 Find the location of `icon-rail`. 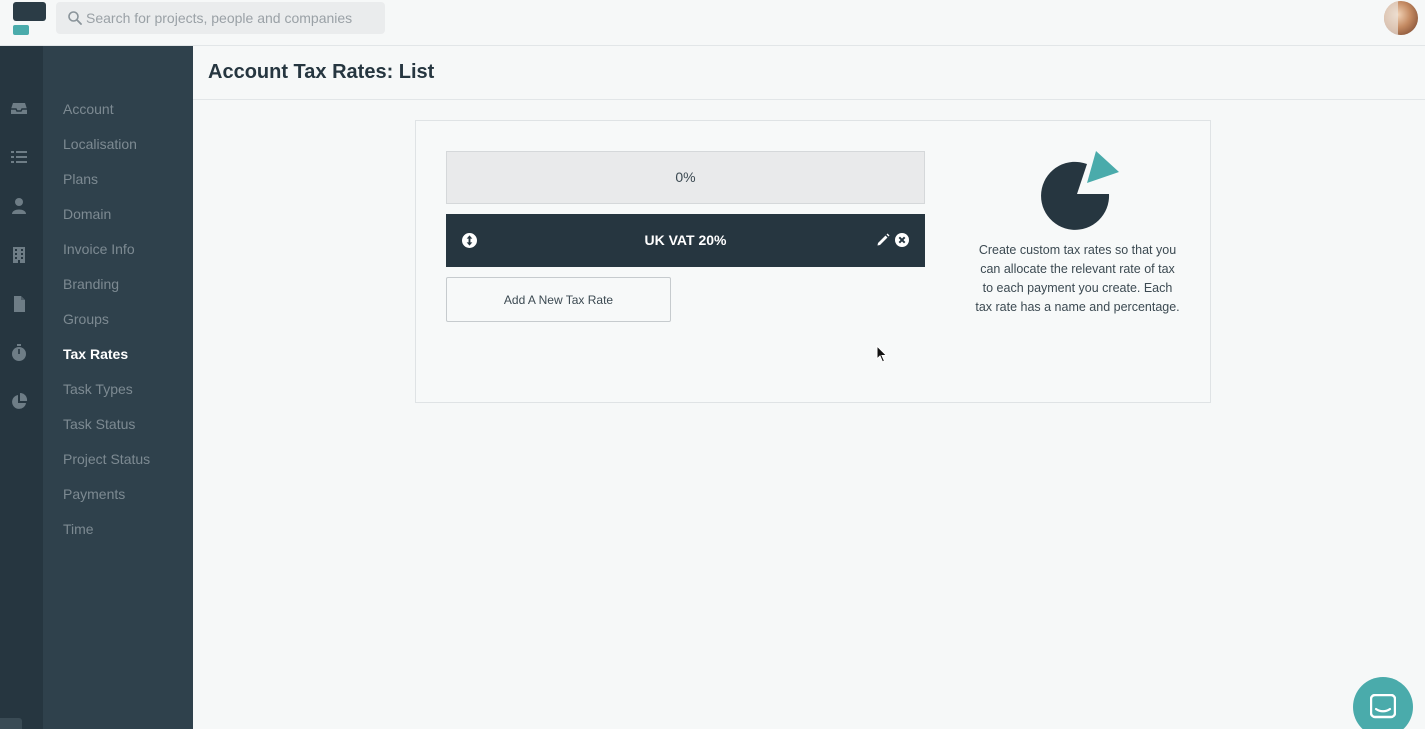

icon-rail is located at coordinates (21, 387).